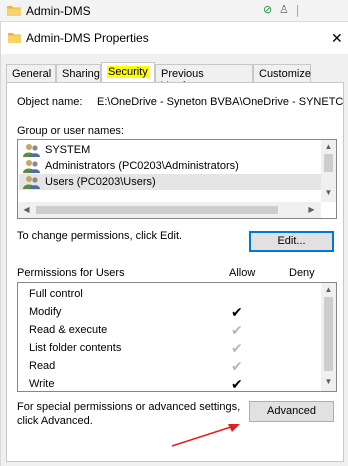  Describe the element at coordinates (204, 78) in the screenshot. I see `tab-previous-versions: Previous Versions` at that location.